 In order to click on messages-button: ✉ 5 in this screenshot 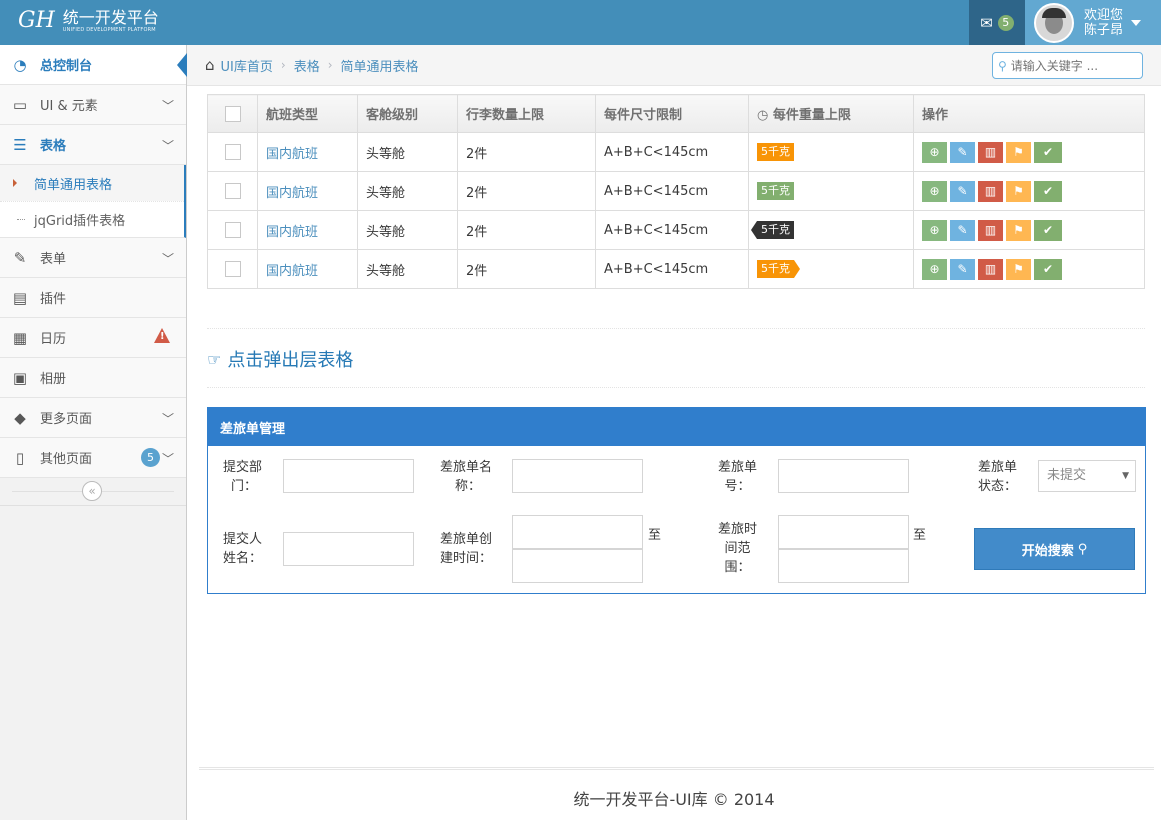, I will do `click(997, 22)`.